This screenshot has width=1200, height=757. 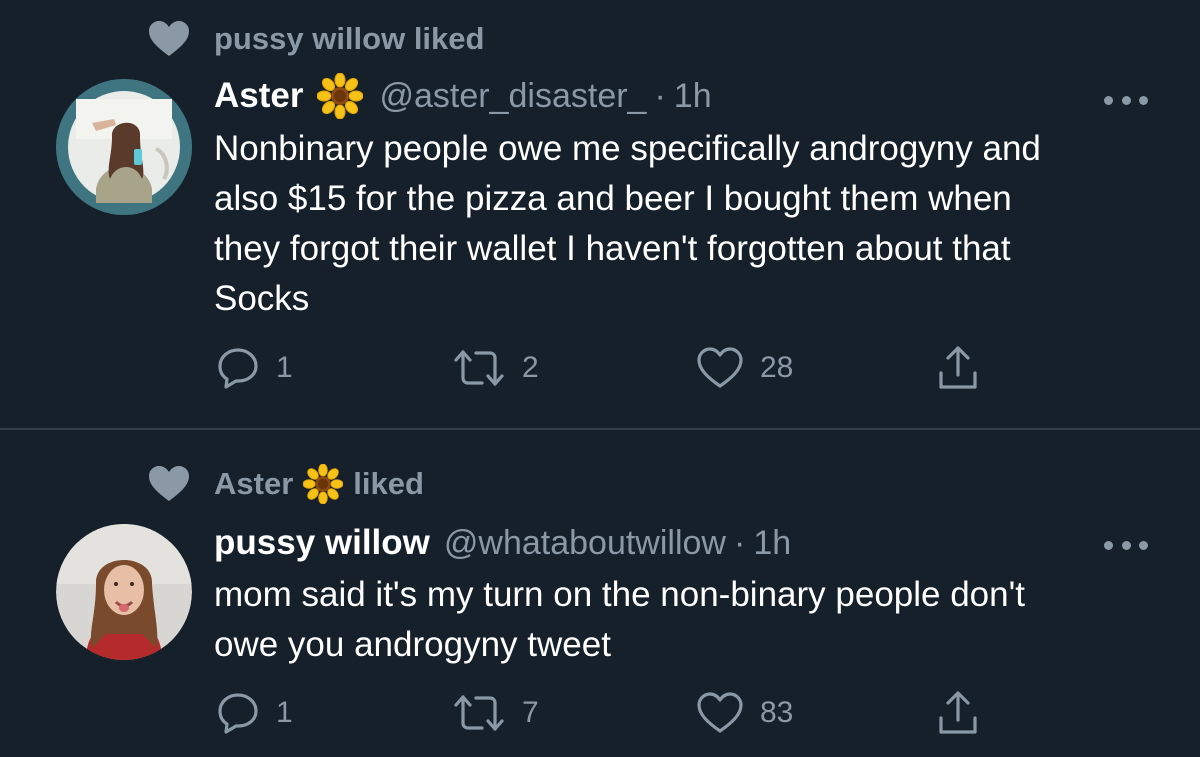 I want to click on social-context: pussy willow liked, so click(x=316, y=39).